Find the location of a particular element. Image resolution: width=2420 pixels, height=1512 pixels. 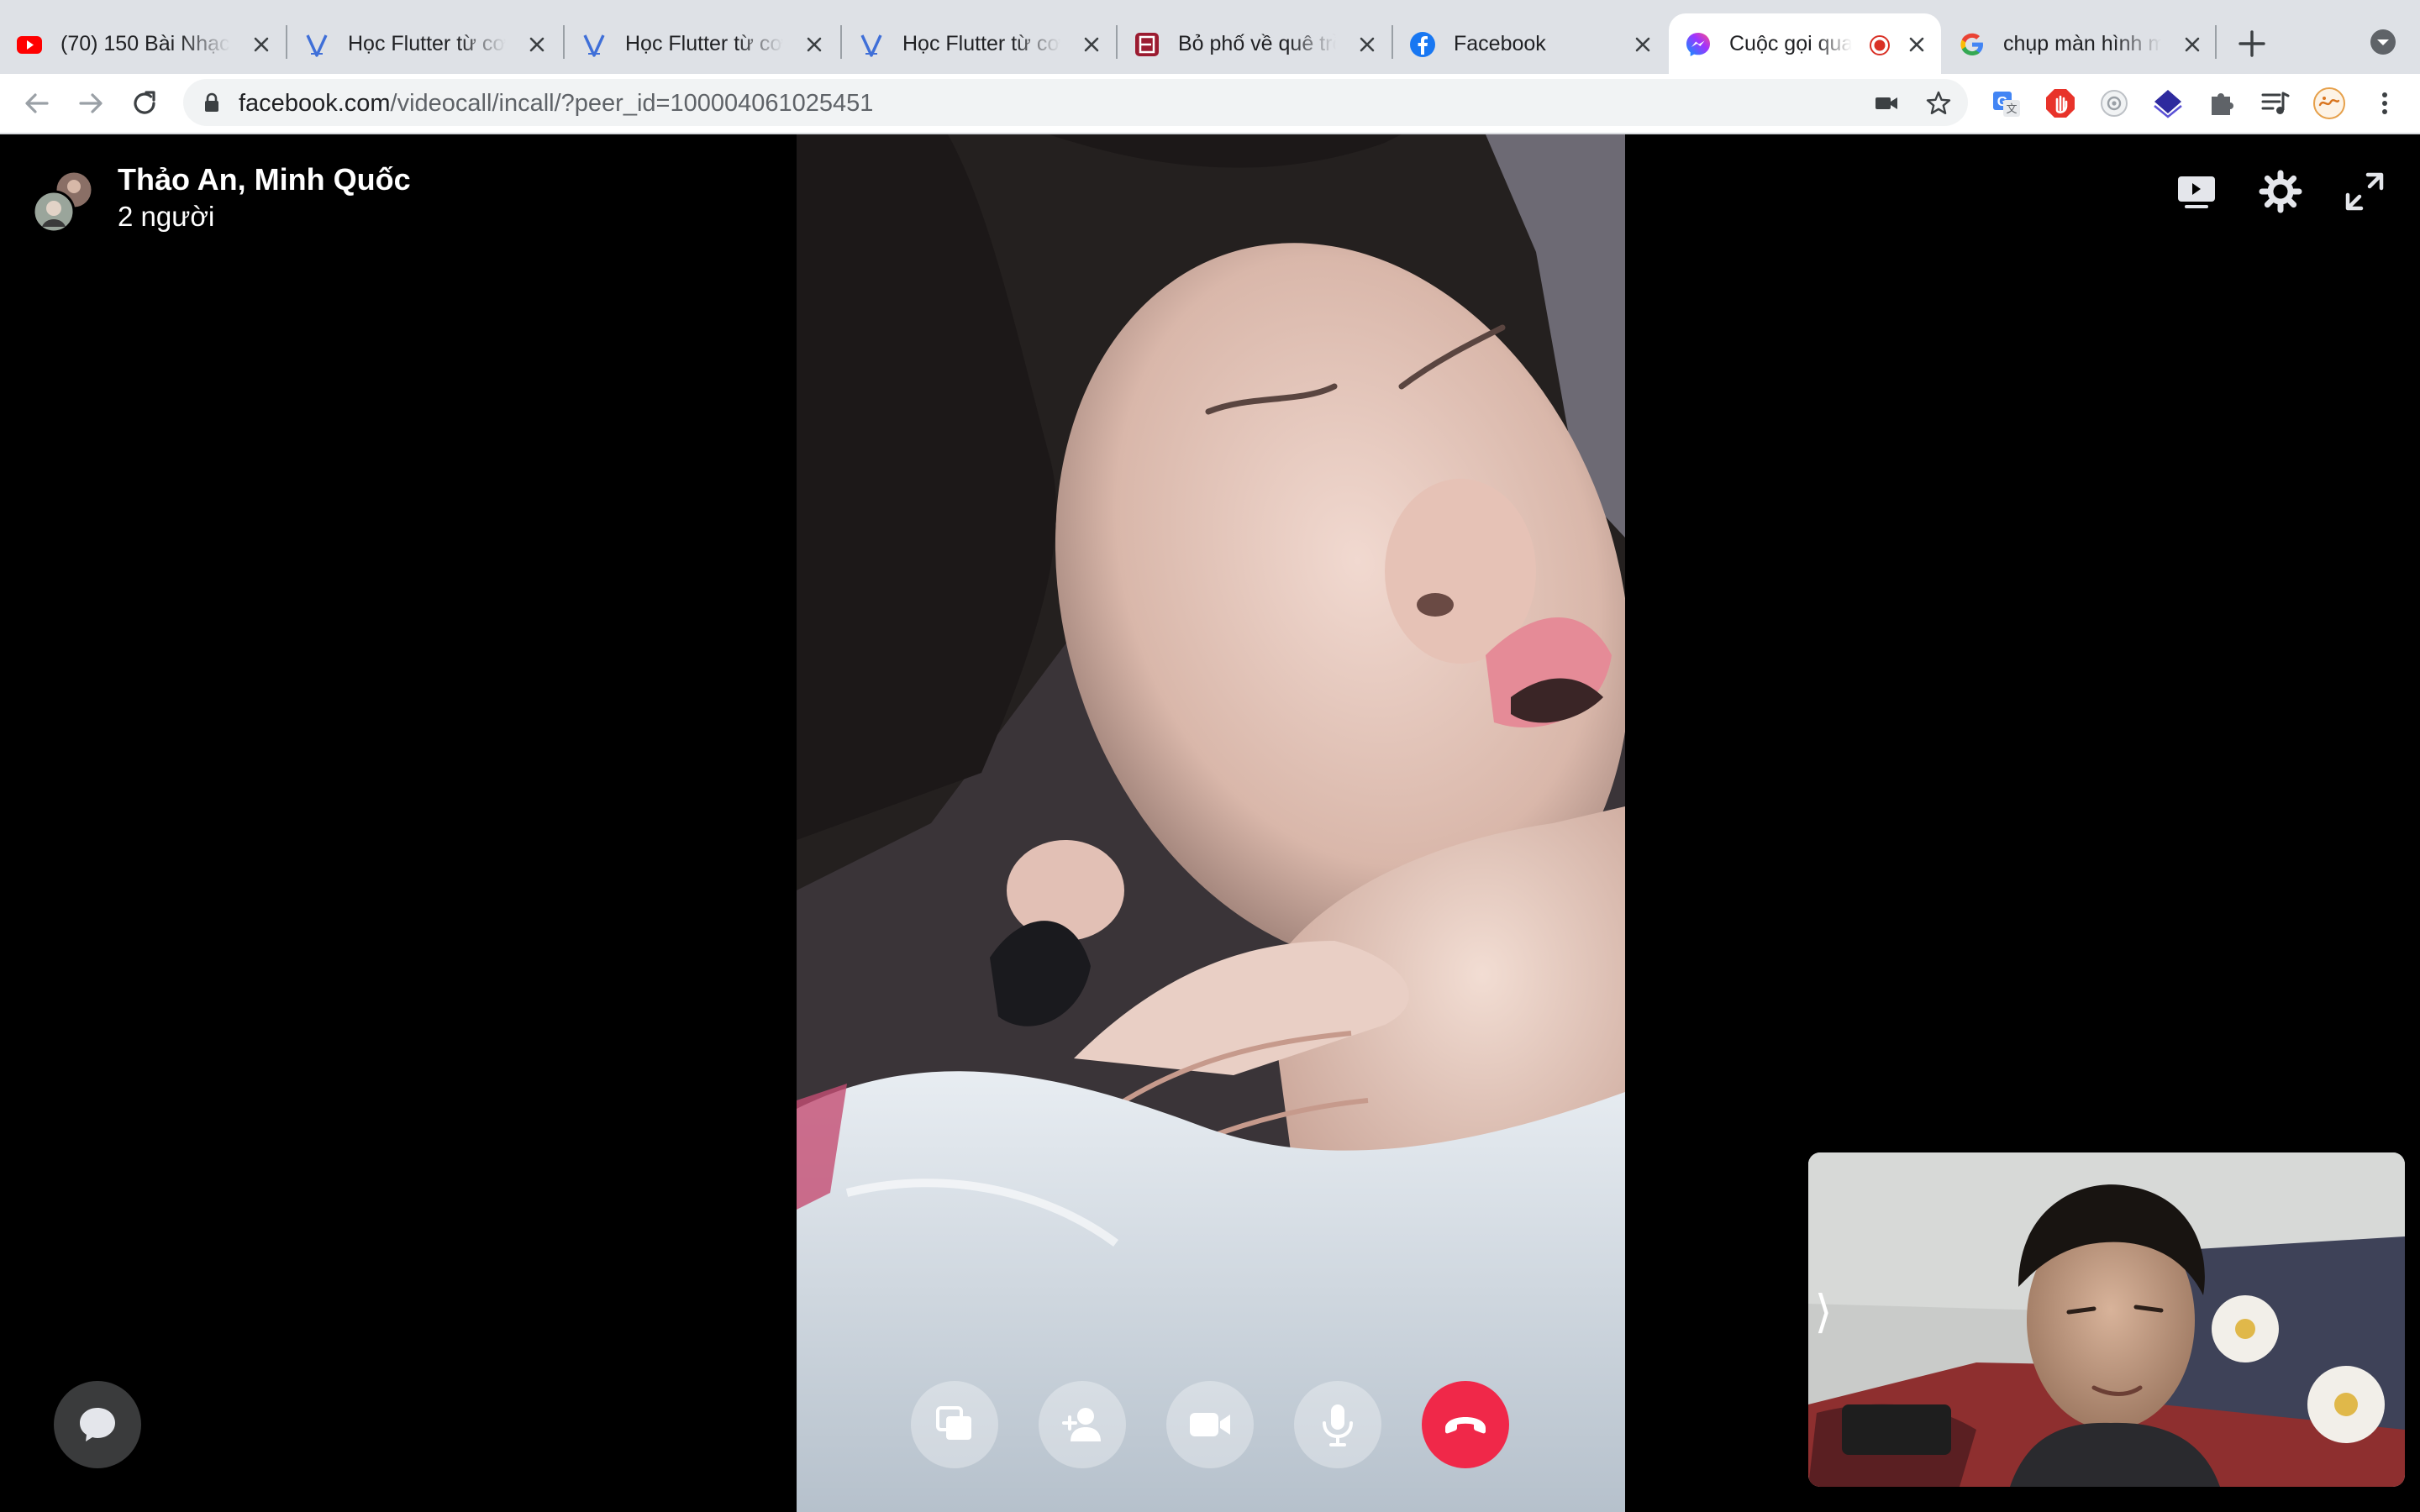

capture-extension-icon is located at coordinates (2114, 103).